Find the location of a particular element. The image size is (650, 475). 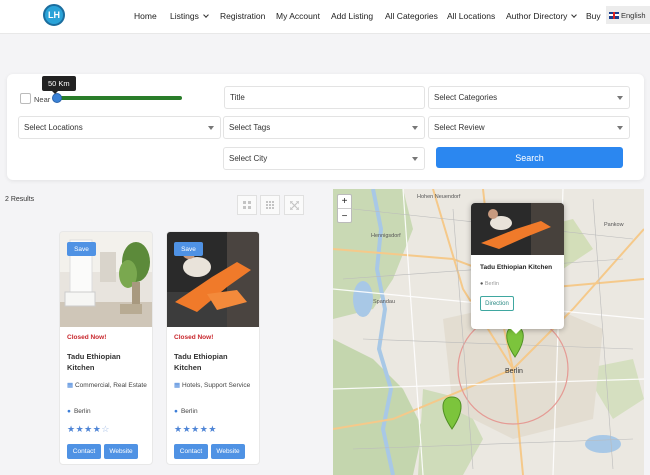

list-view-button is located at coordinates (270, 205).